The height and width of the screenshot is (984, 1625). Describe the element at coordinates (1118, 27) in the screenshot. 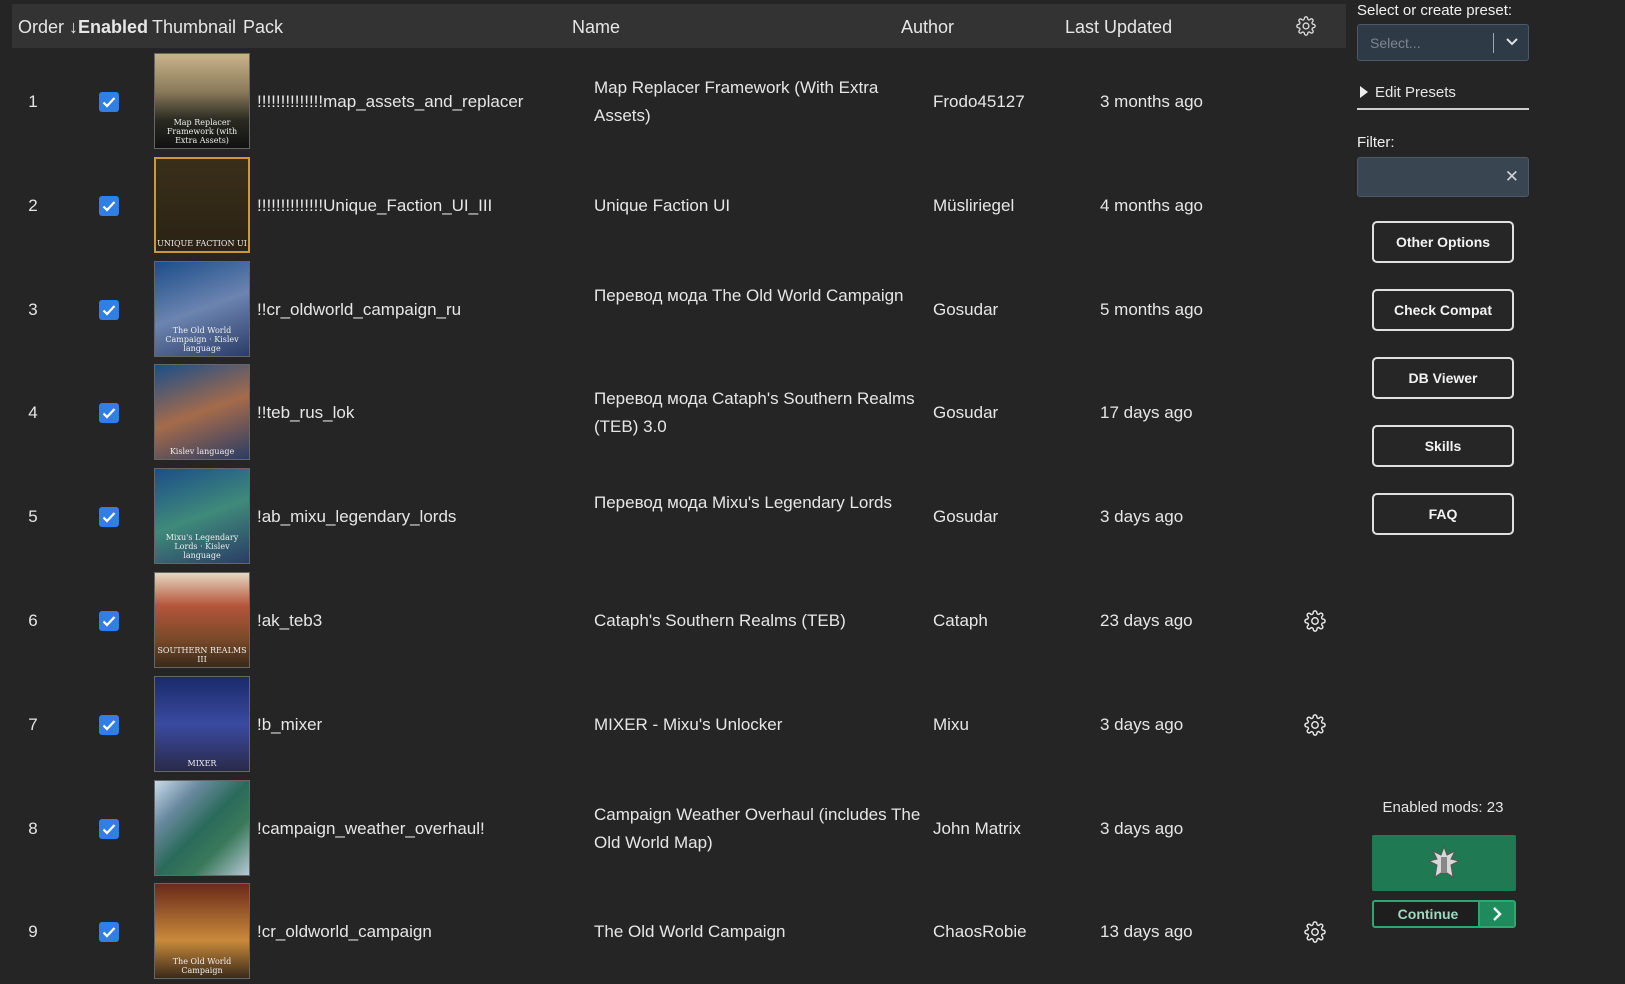

I see `column-header-last-updated: Last Updated` at that location.